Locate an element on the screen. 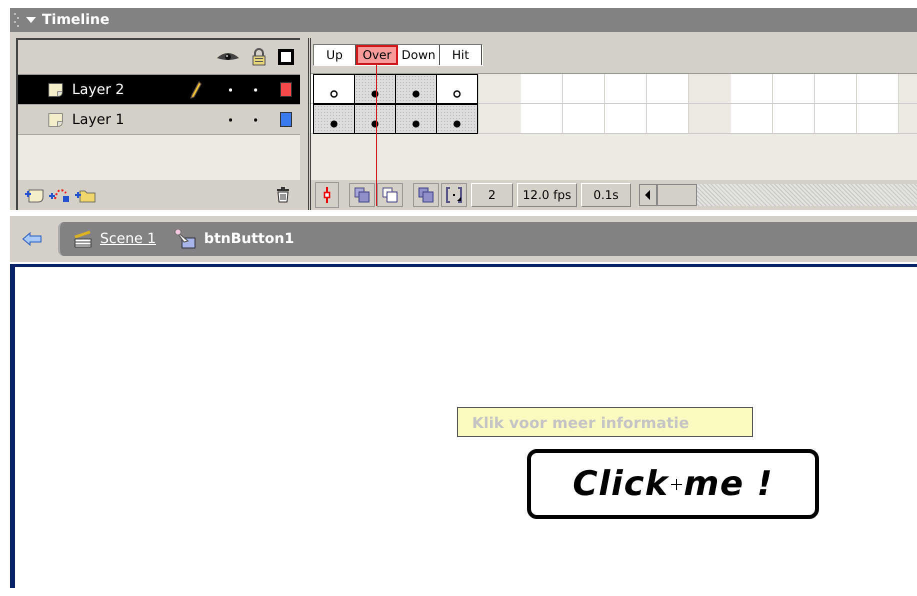 Image resolution: width=917 pixels, height=596 pixels. center-frame-icon is located at coordinates (327, 195).